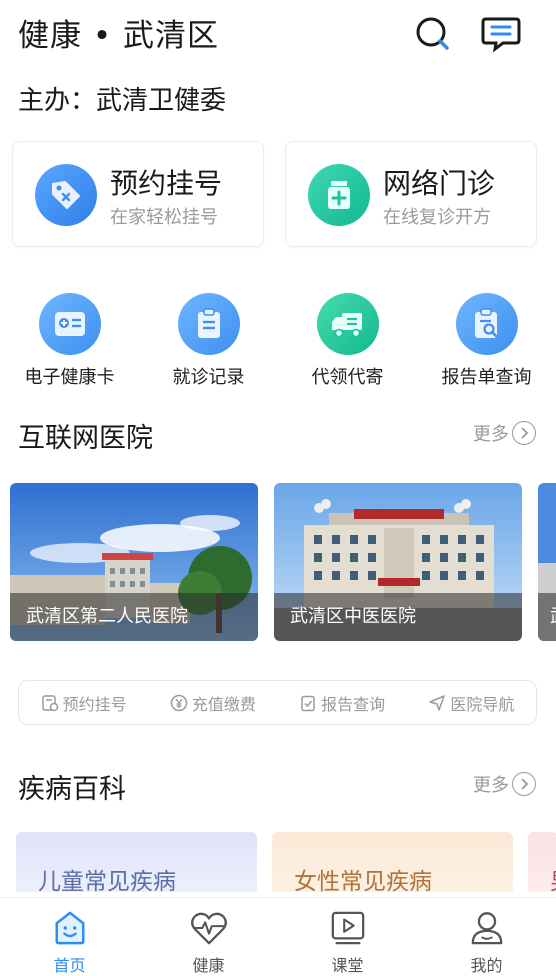  Describe the element at coordinates (501, 34) in the screenshot. I see `message-icon` at that location.